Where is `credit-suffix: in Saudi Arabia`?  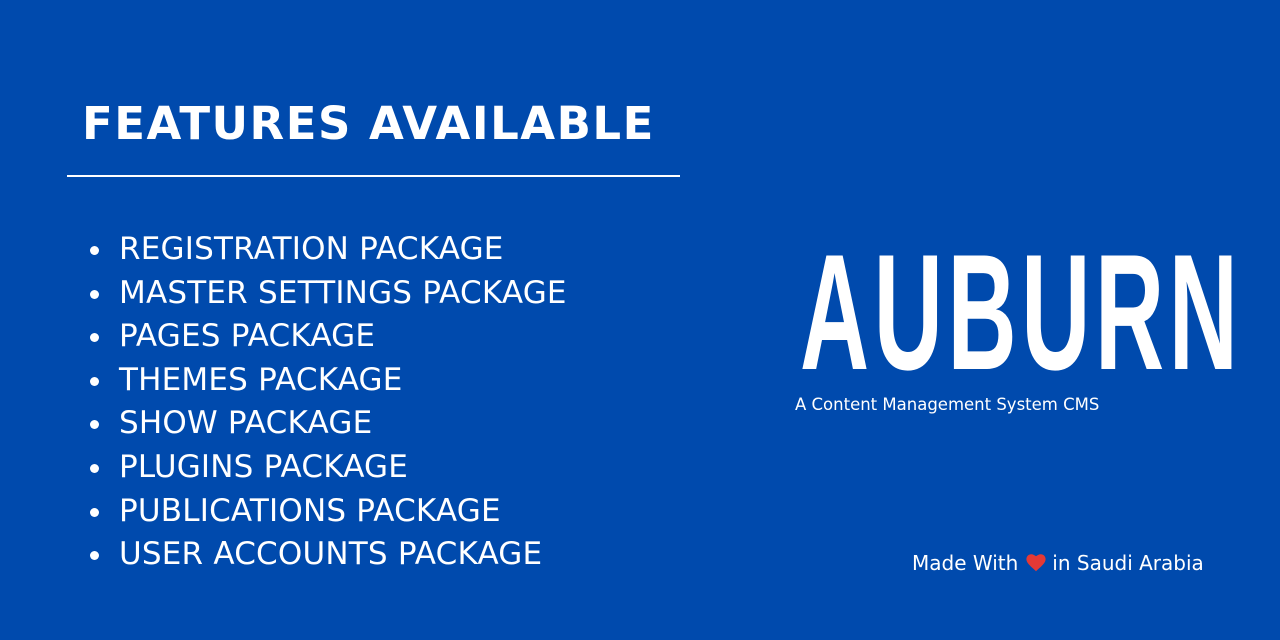 credit-suffix: in Saudi Arabia is located at coordinates (1128, 563).